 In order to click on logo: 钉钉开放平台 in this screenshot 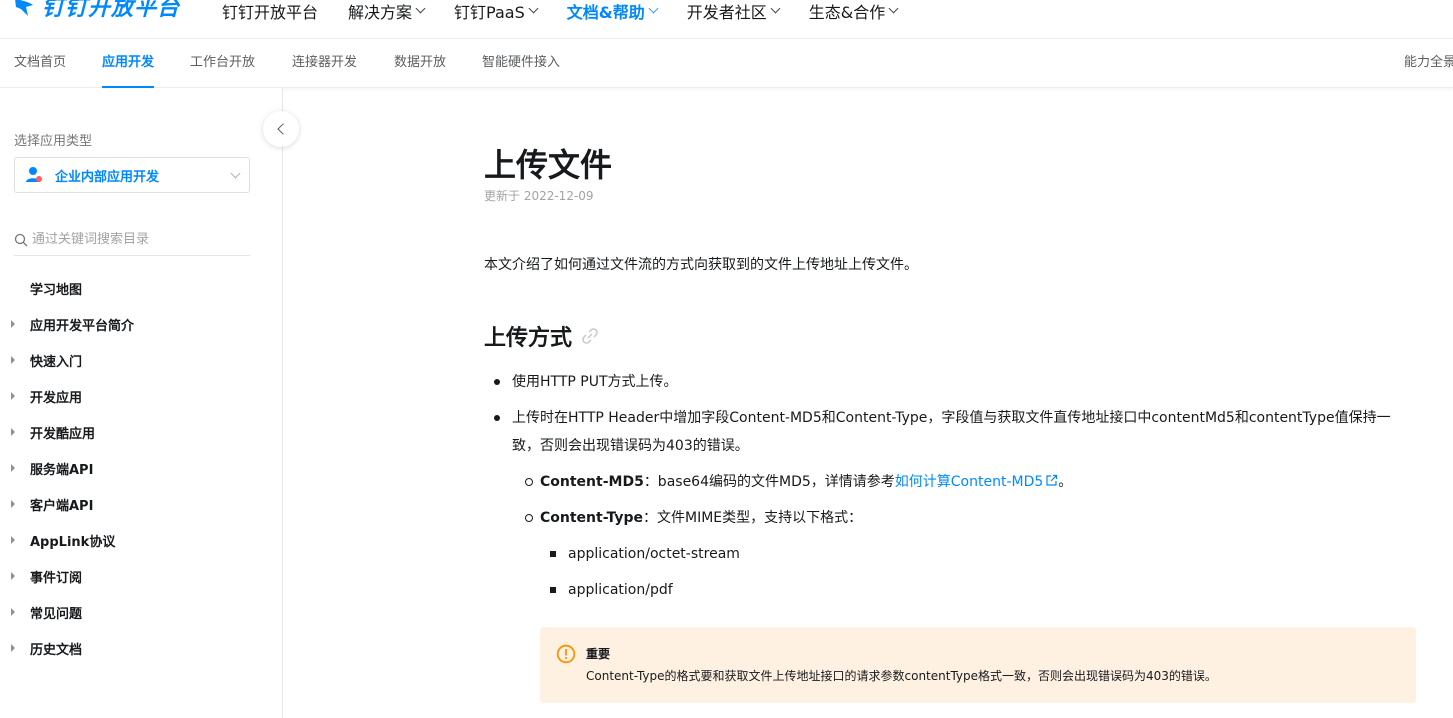, I will do `click(96, 12)`.